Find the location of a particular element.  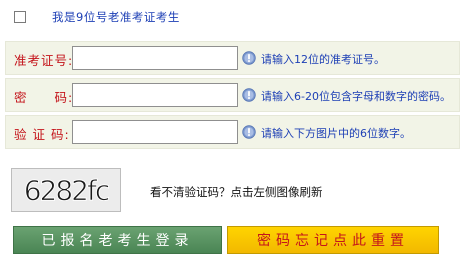

captcha-text: 6282fc is located at coordinates (66, 190).